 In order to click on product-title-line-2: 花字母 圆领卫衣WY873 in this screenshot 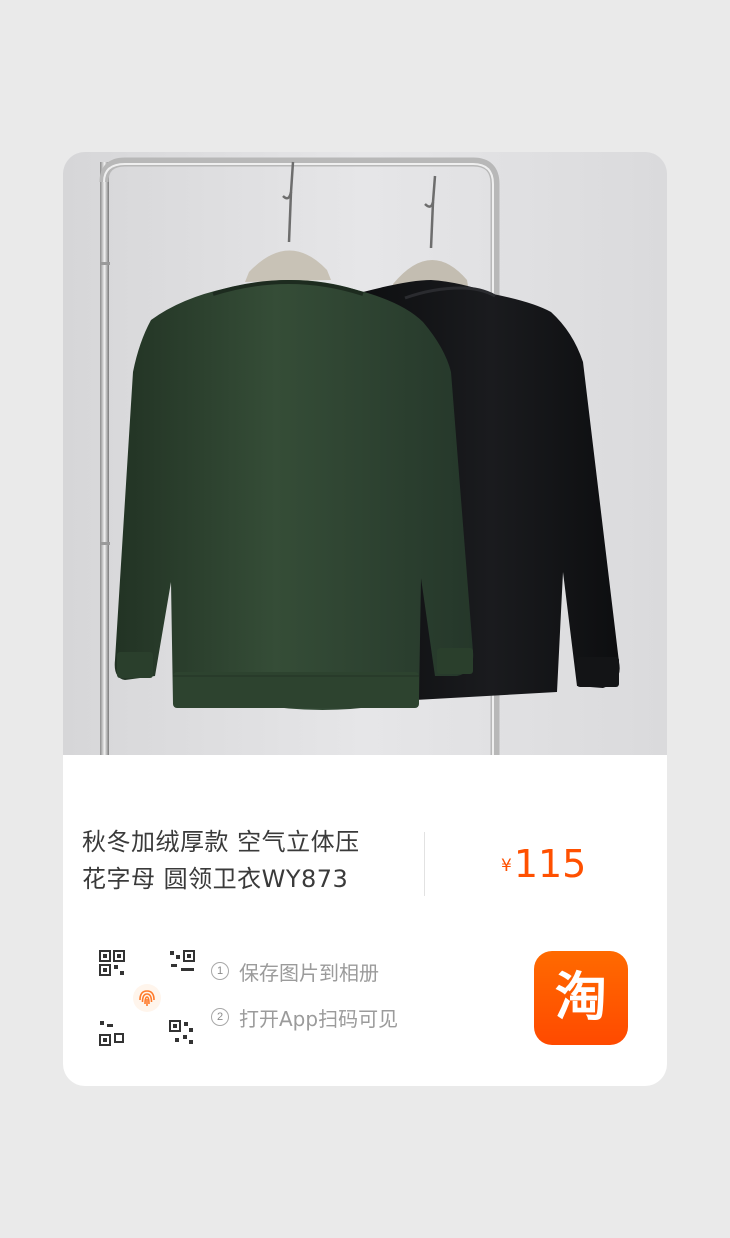, I will do `click(215, 879)`.